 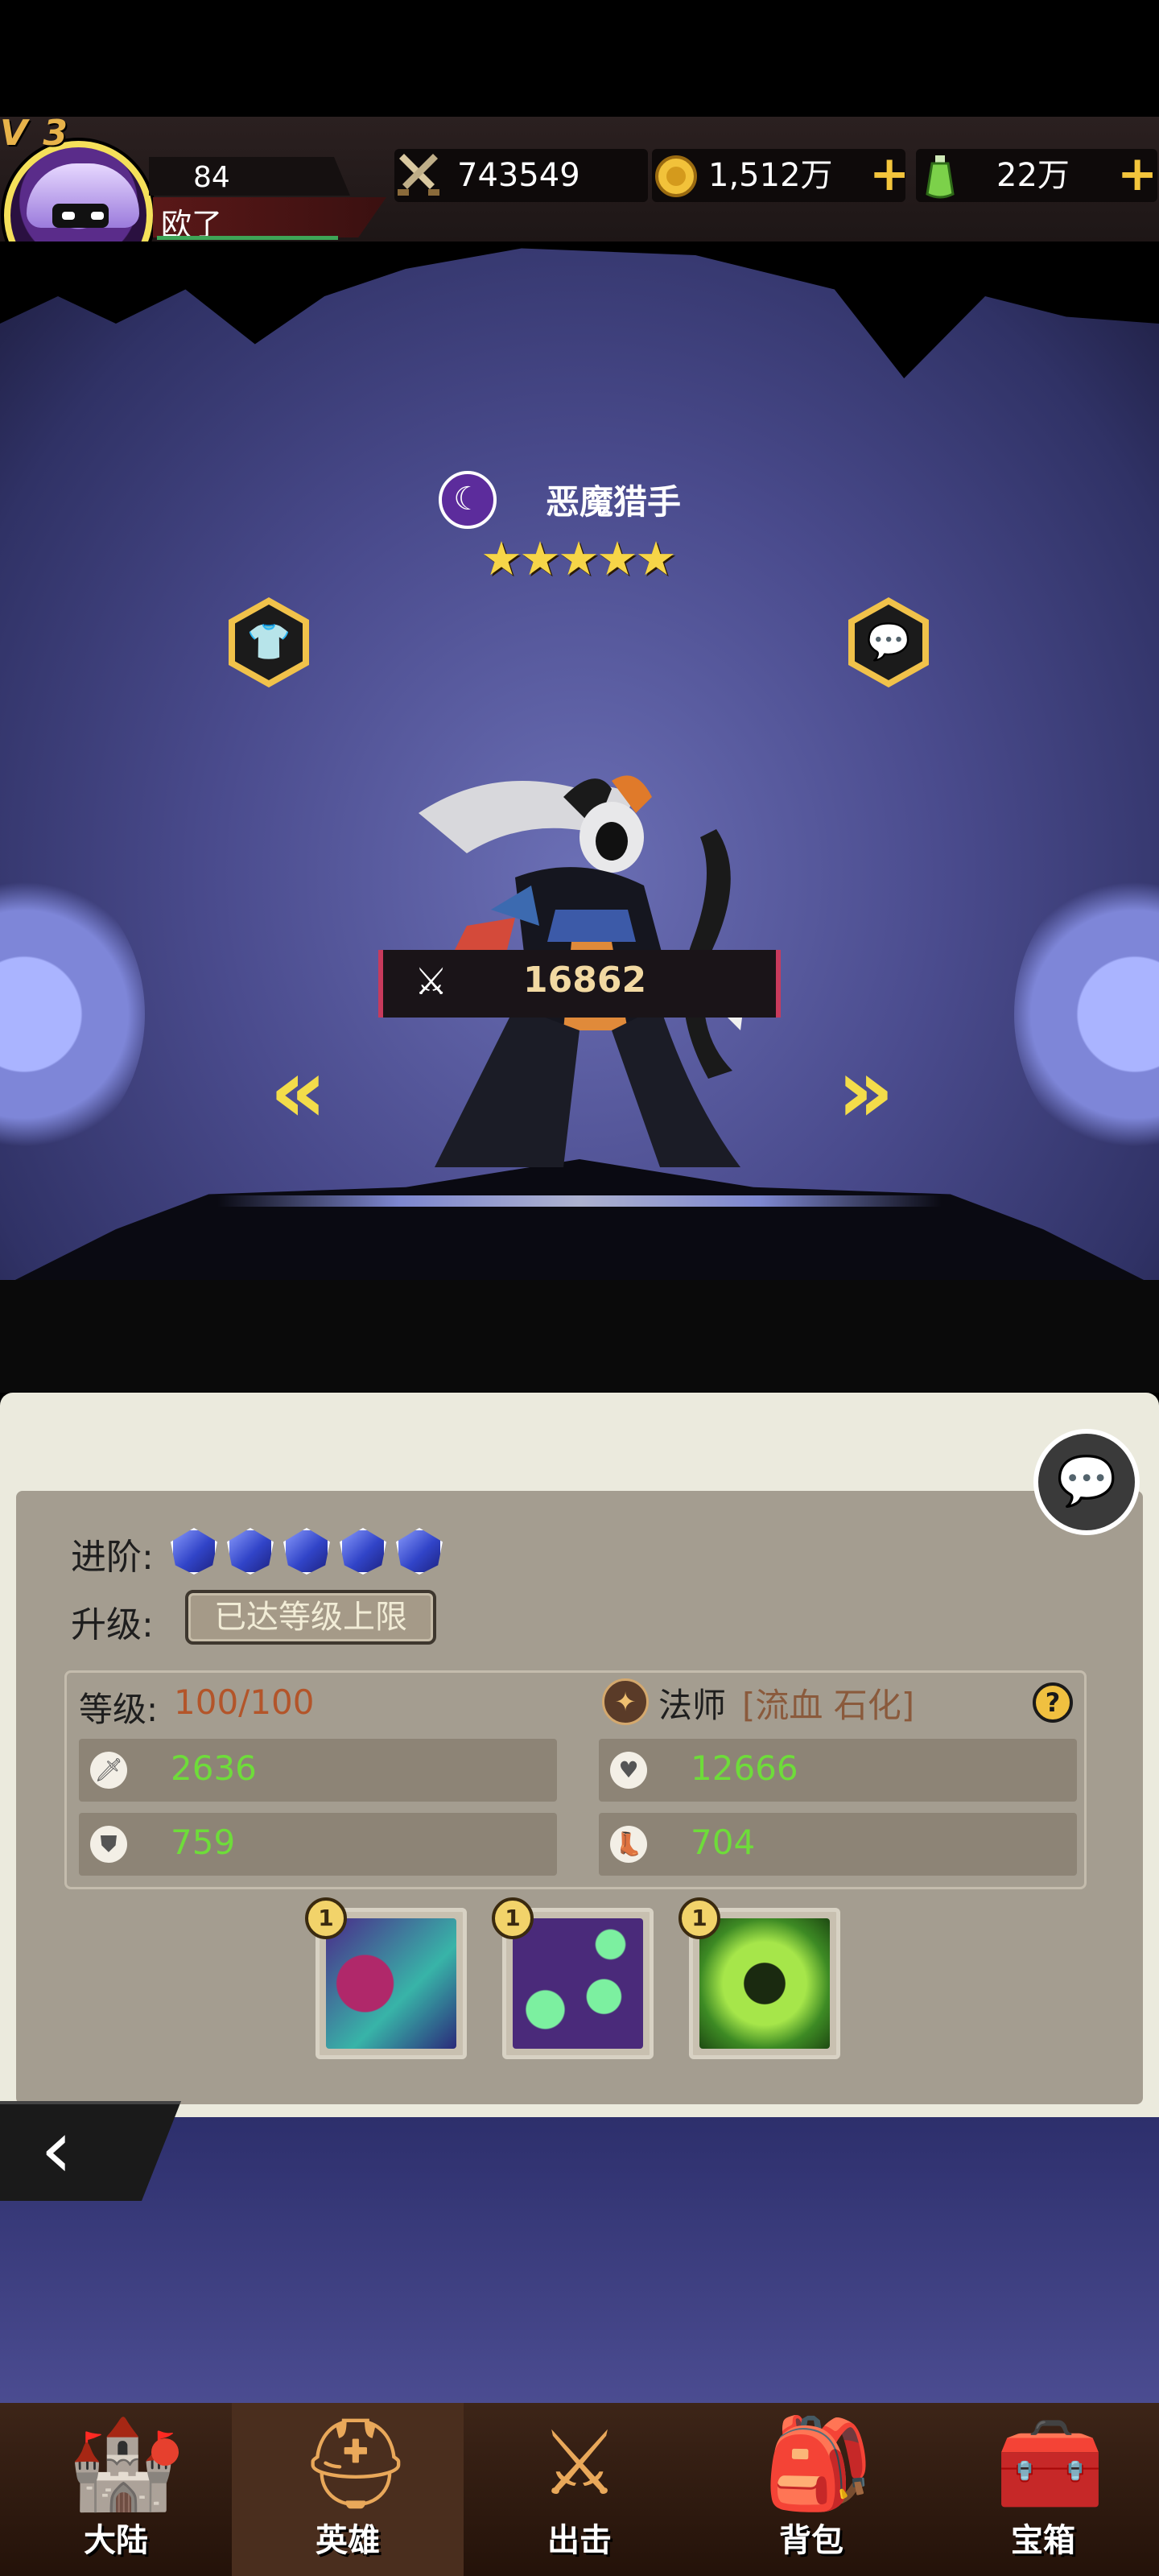 What do you see at coordinates (676, 176) in the screenshot?
I see `gold-coin-icon` at bounding box center [676, 176].